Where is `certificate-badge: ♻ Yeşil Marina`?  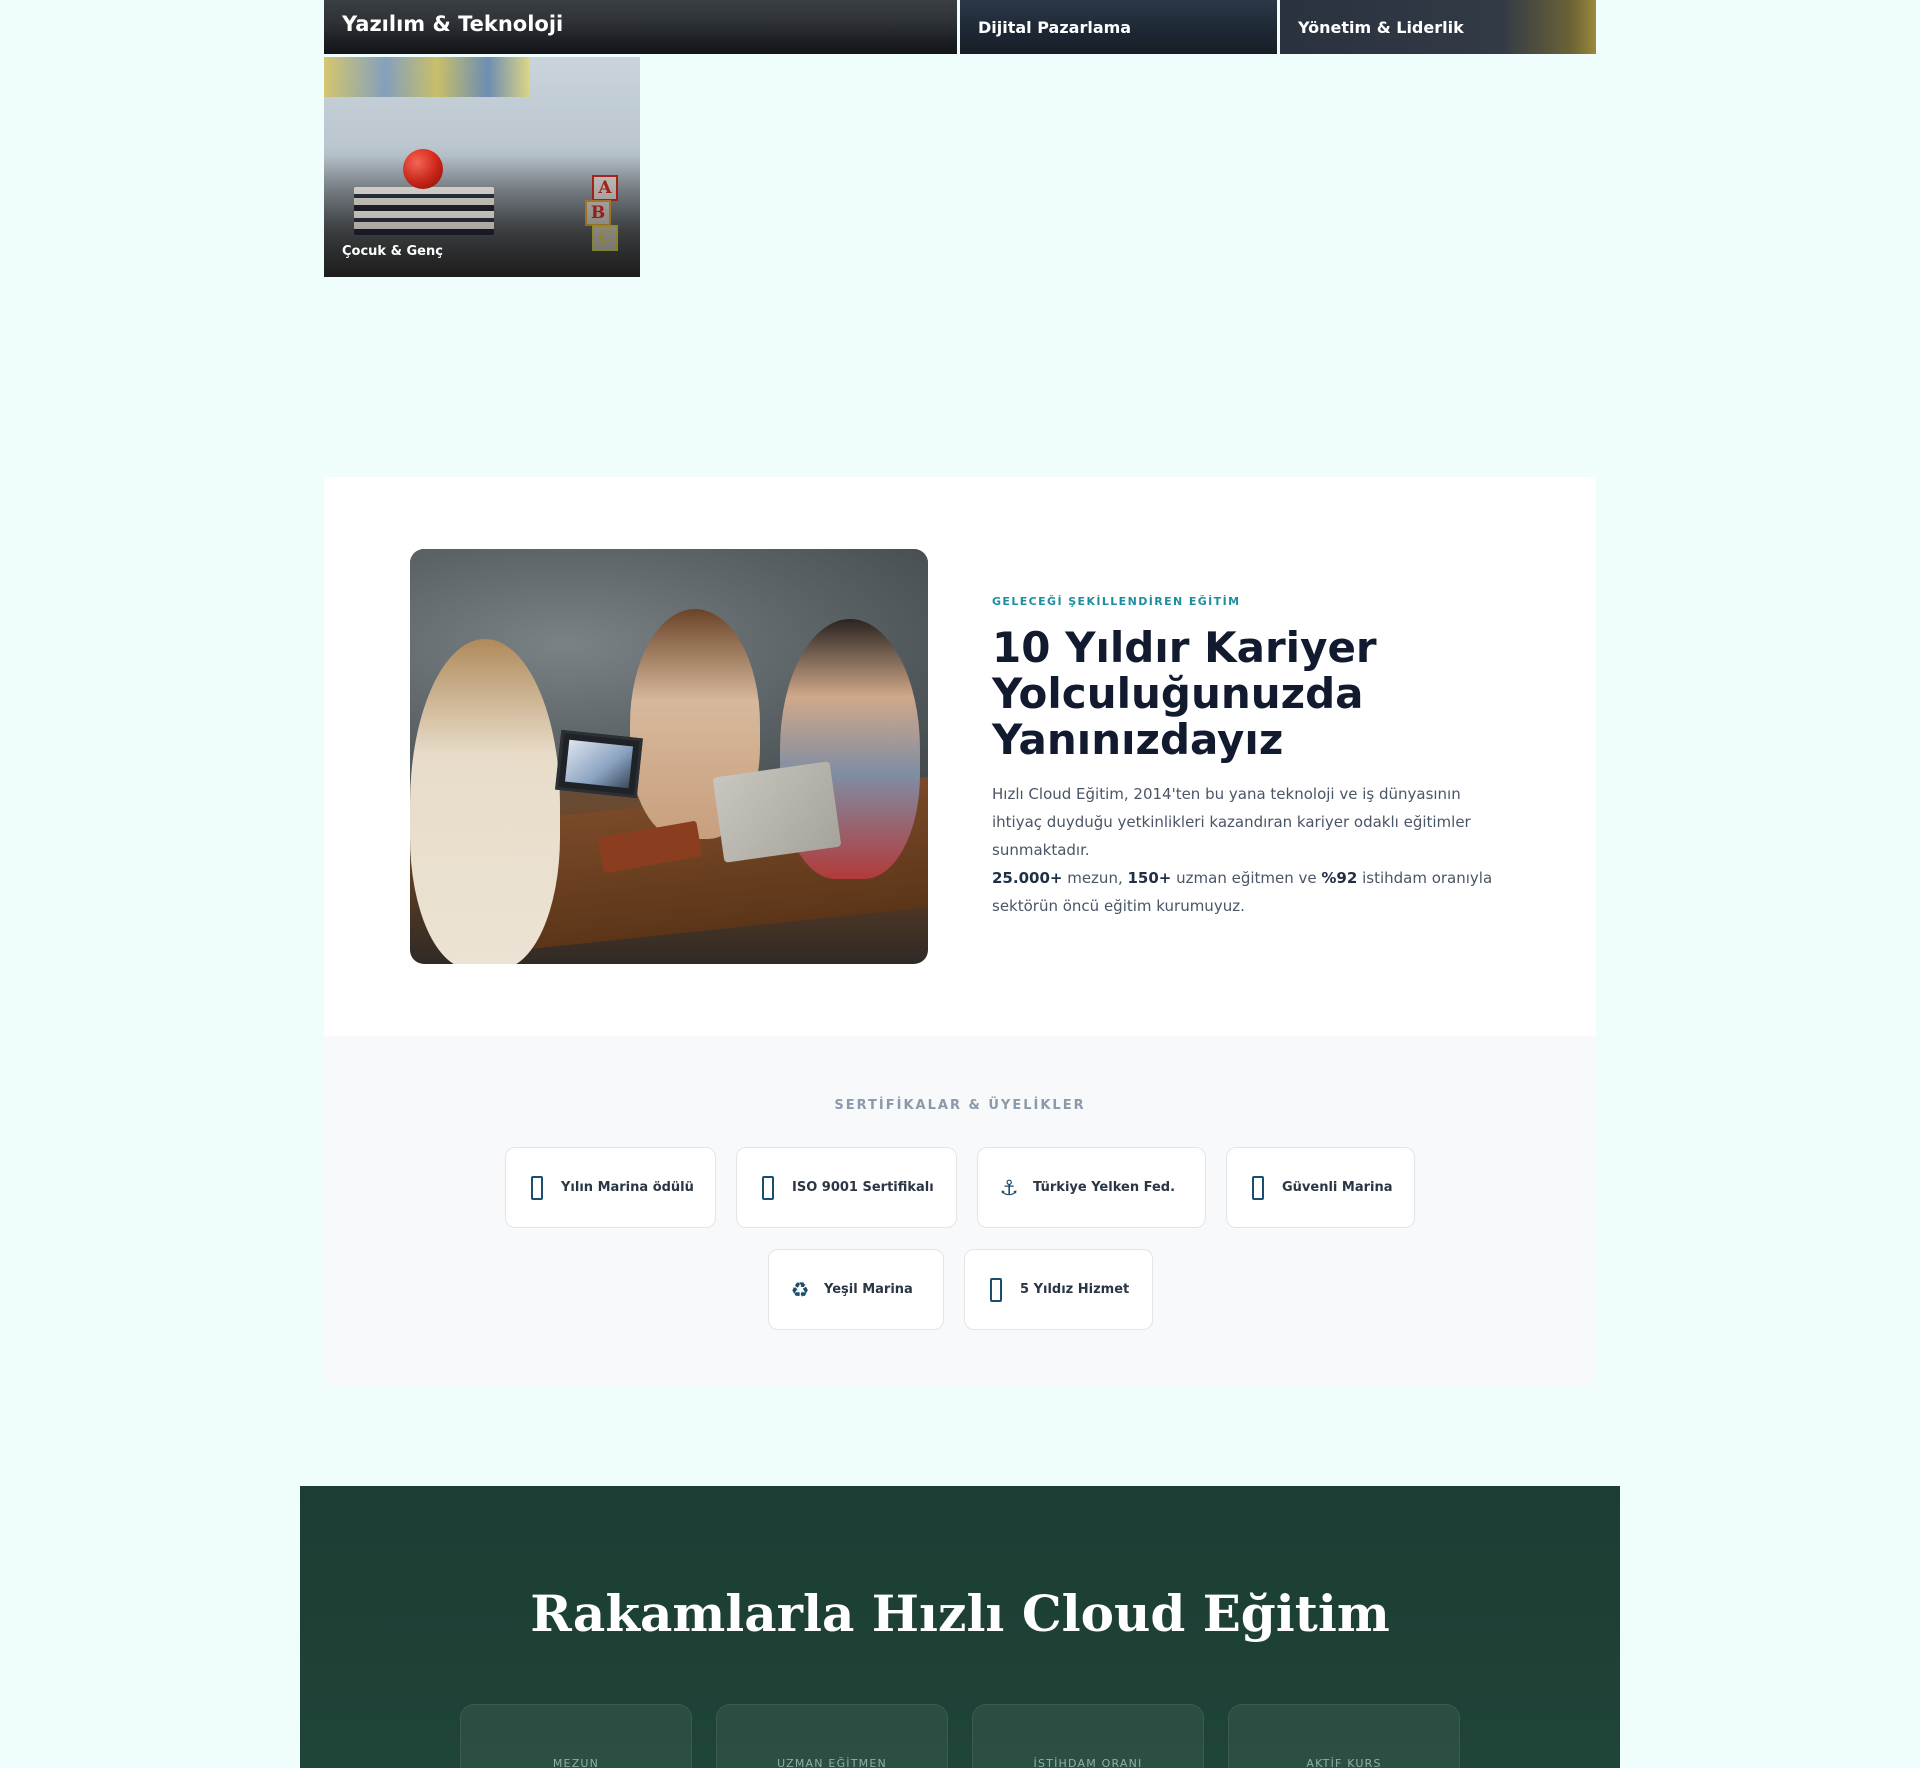
certificate-badge: ♻ Yeşil Marina is located at coordinates (856, 1289).